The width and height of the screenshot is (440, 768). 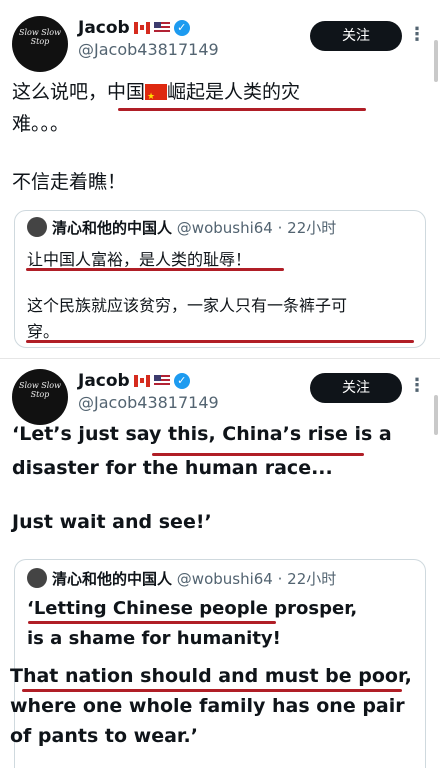 What do you see at coordinates (40, 44) in the screenshot?
I see `avatar: Slow Slow Stop` at bounding box center [40, 44].